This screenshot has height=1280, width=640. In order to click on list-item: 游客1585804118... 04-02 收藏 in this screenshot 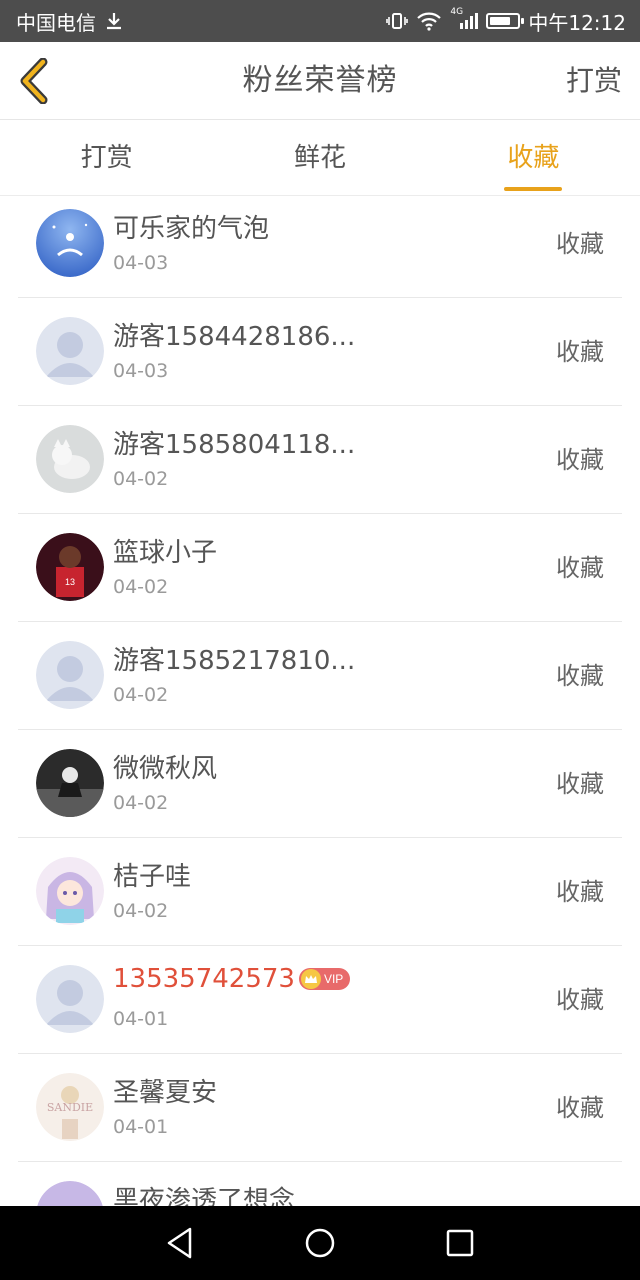, I will do `click(320, 460)`.